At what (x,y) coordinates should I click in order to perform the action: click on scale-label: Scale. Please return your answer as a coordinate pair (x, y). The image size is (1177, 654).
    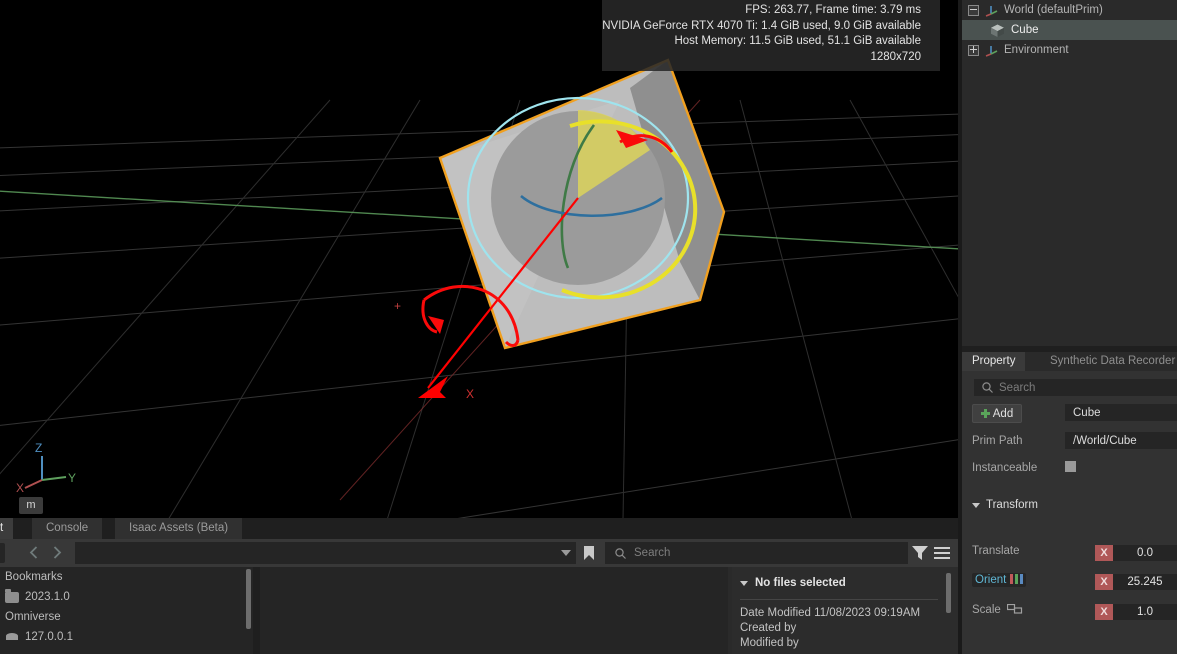
    Looking at the image, I should click on (997, 610).